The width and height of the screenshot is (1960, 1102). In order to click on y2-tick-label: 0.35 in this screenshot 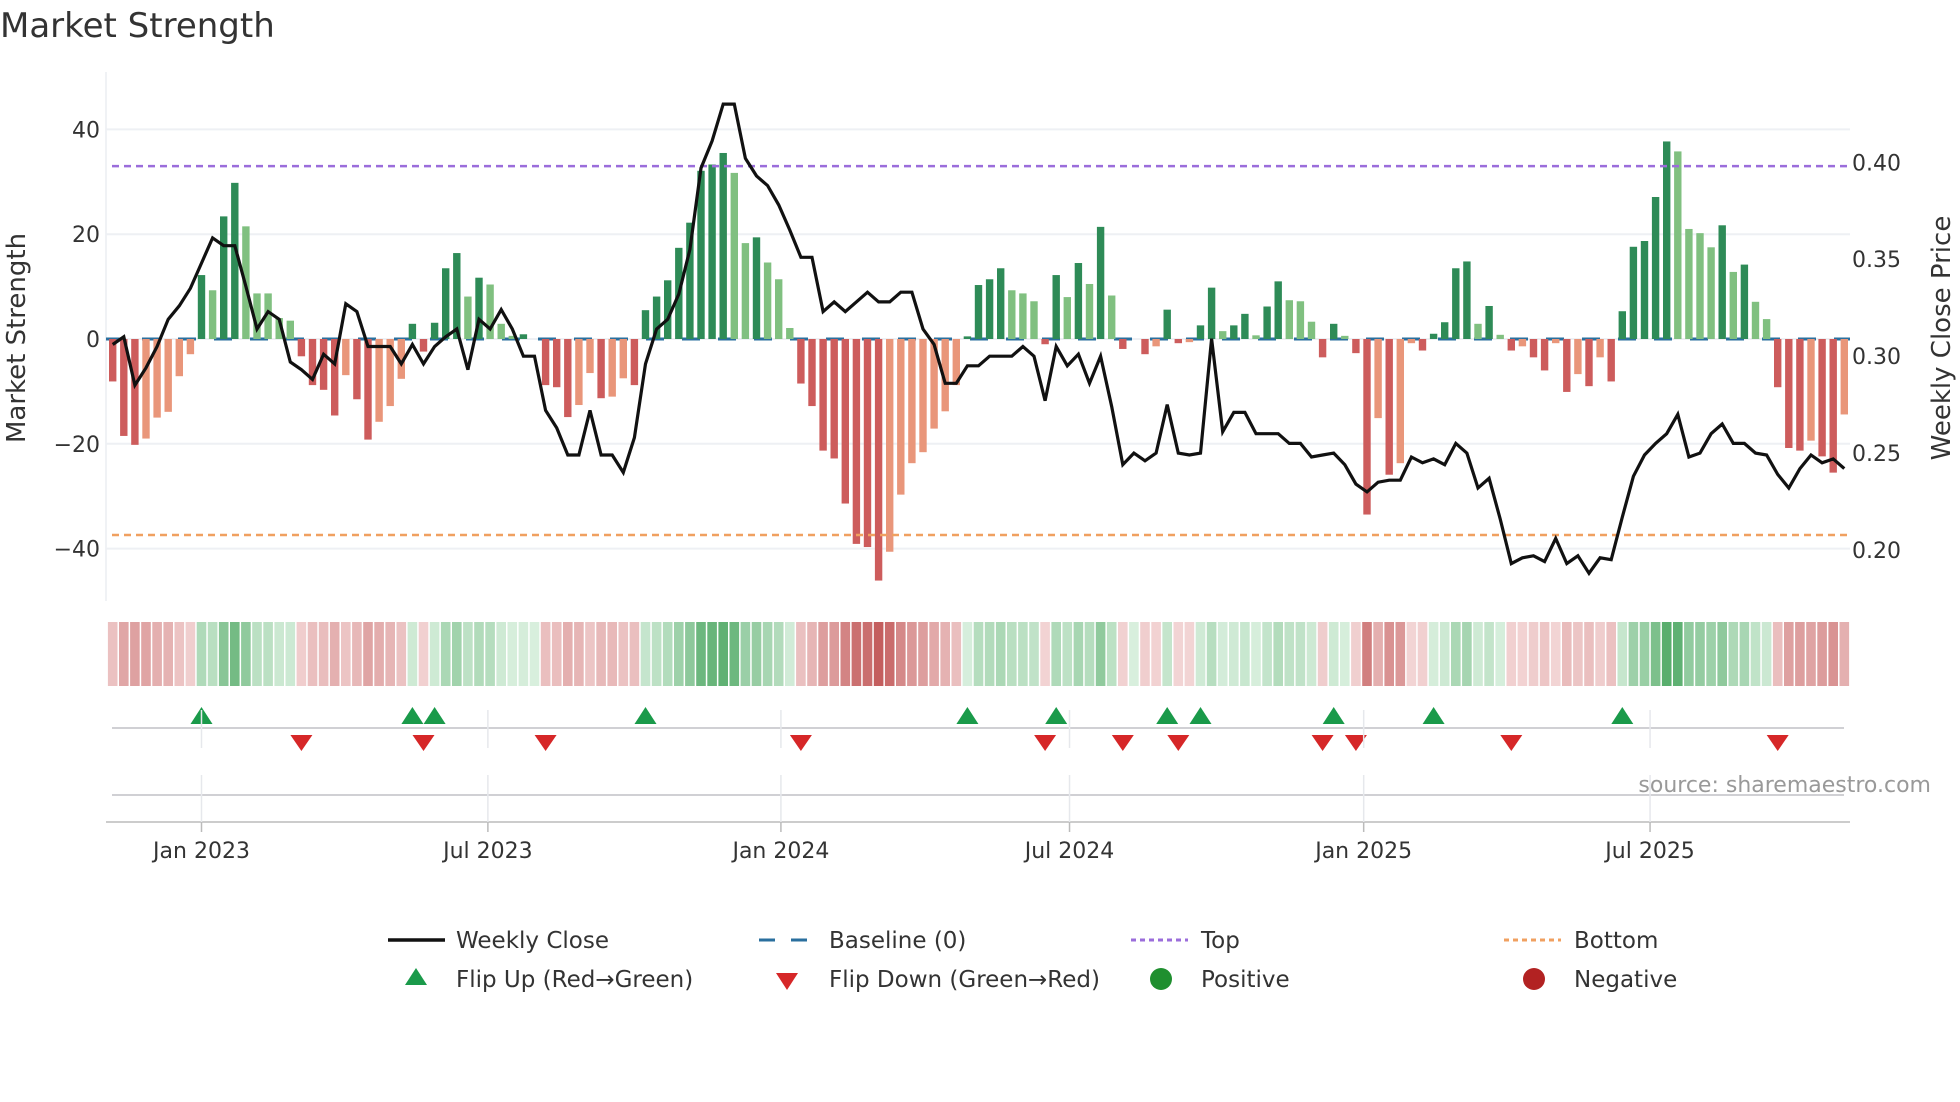, I will do `click(1876, 260)`.